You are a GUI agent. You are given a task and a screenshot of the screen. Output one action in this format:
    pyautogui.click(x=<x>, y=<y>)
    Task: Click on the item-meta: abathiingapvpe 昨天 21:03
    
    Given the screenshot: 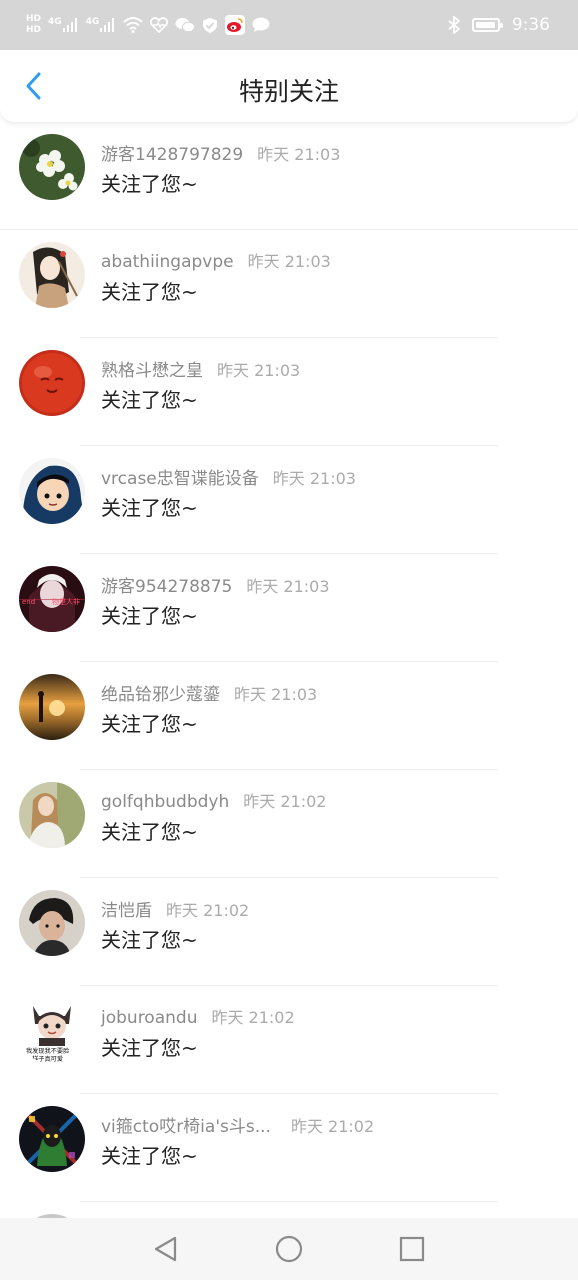 What is the action you would take?
    pyautogui.click(x=216, y=260)
    